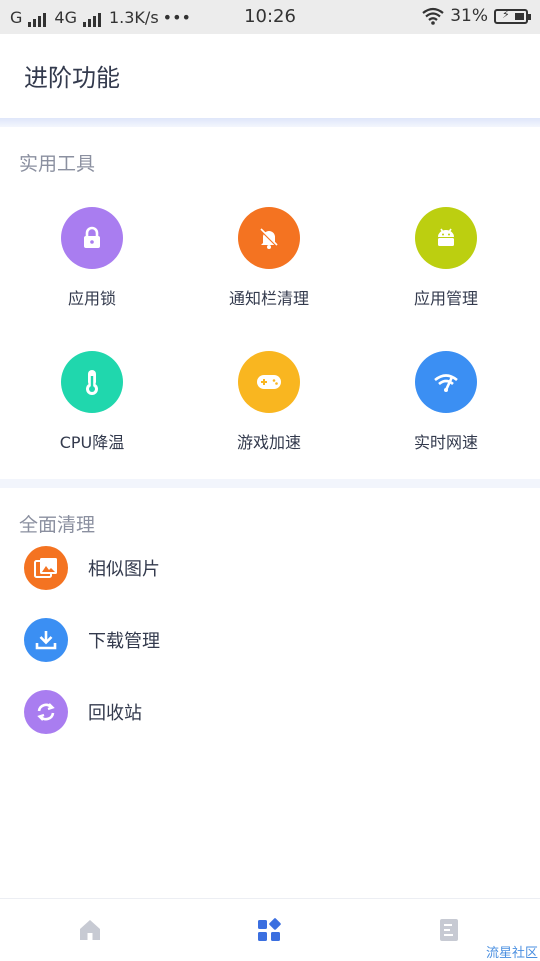 The height and width of the screenshot is (961, 540). I want to click on clean-item-label: 相似图片, so click(124, 569).